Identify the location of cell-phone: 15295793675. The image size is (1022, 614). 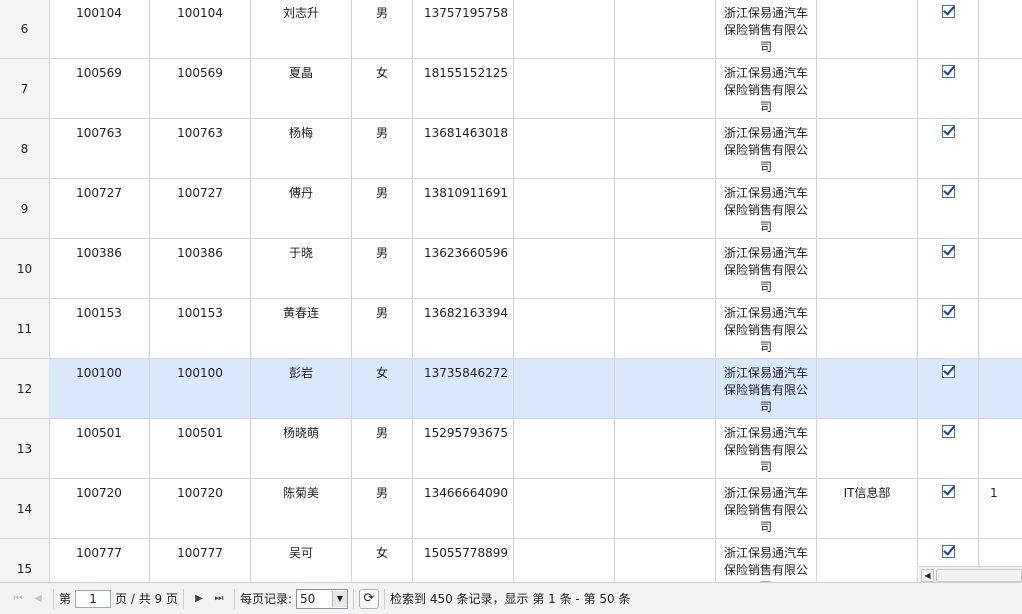
(463, 449).